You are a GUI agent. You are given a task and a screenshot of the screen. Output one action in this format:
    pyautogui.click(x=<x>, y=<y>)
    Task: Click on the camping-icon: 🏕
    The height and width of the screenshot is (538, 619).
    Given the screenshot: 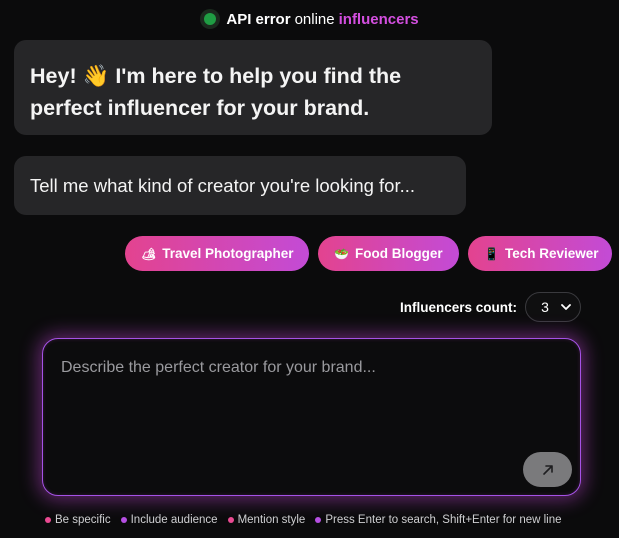 What is the action you would take?
    pyautogui.click(x=149, y=253)
    